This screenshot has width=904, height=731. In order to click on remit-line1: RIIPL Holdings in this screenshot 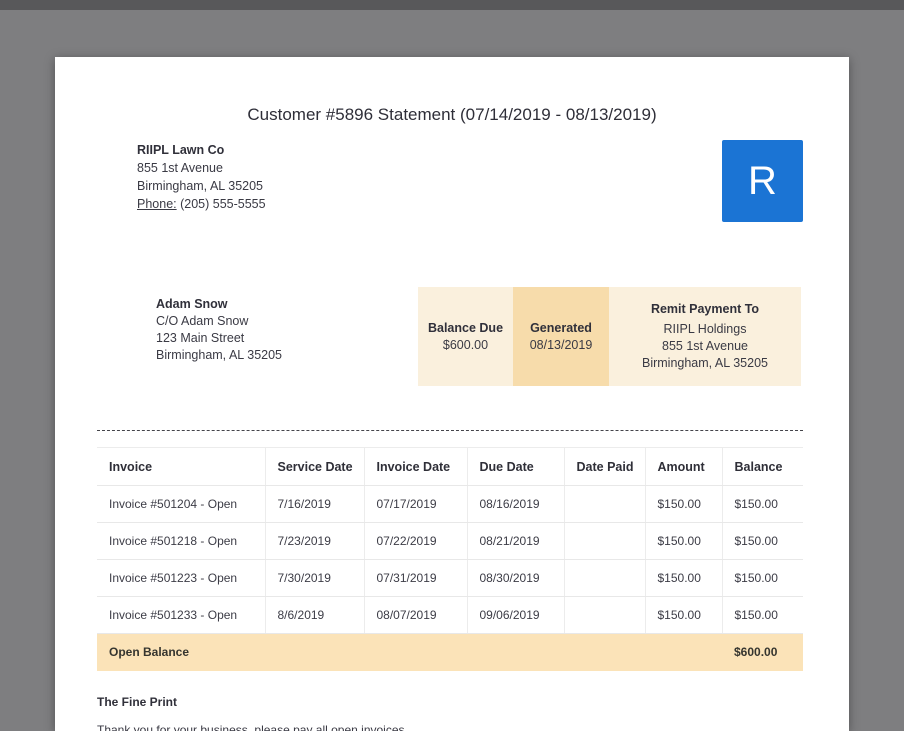, I will do `click(705, 329)`.